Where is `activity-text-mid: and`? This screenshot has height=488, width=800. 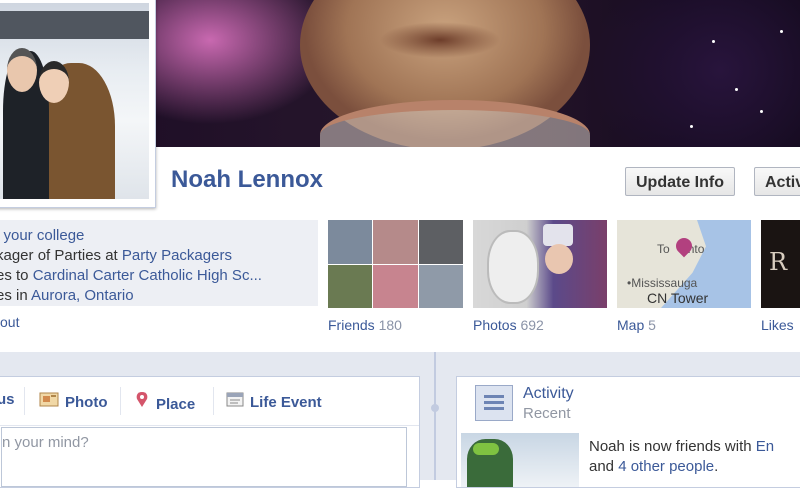 activity-text-mid: and is located at coordinates (604, 466).